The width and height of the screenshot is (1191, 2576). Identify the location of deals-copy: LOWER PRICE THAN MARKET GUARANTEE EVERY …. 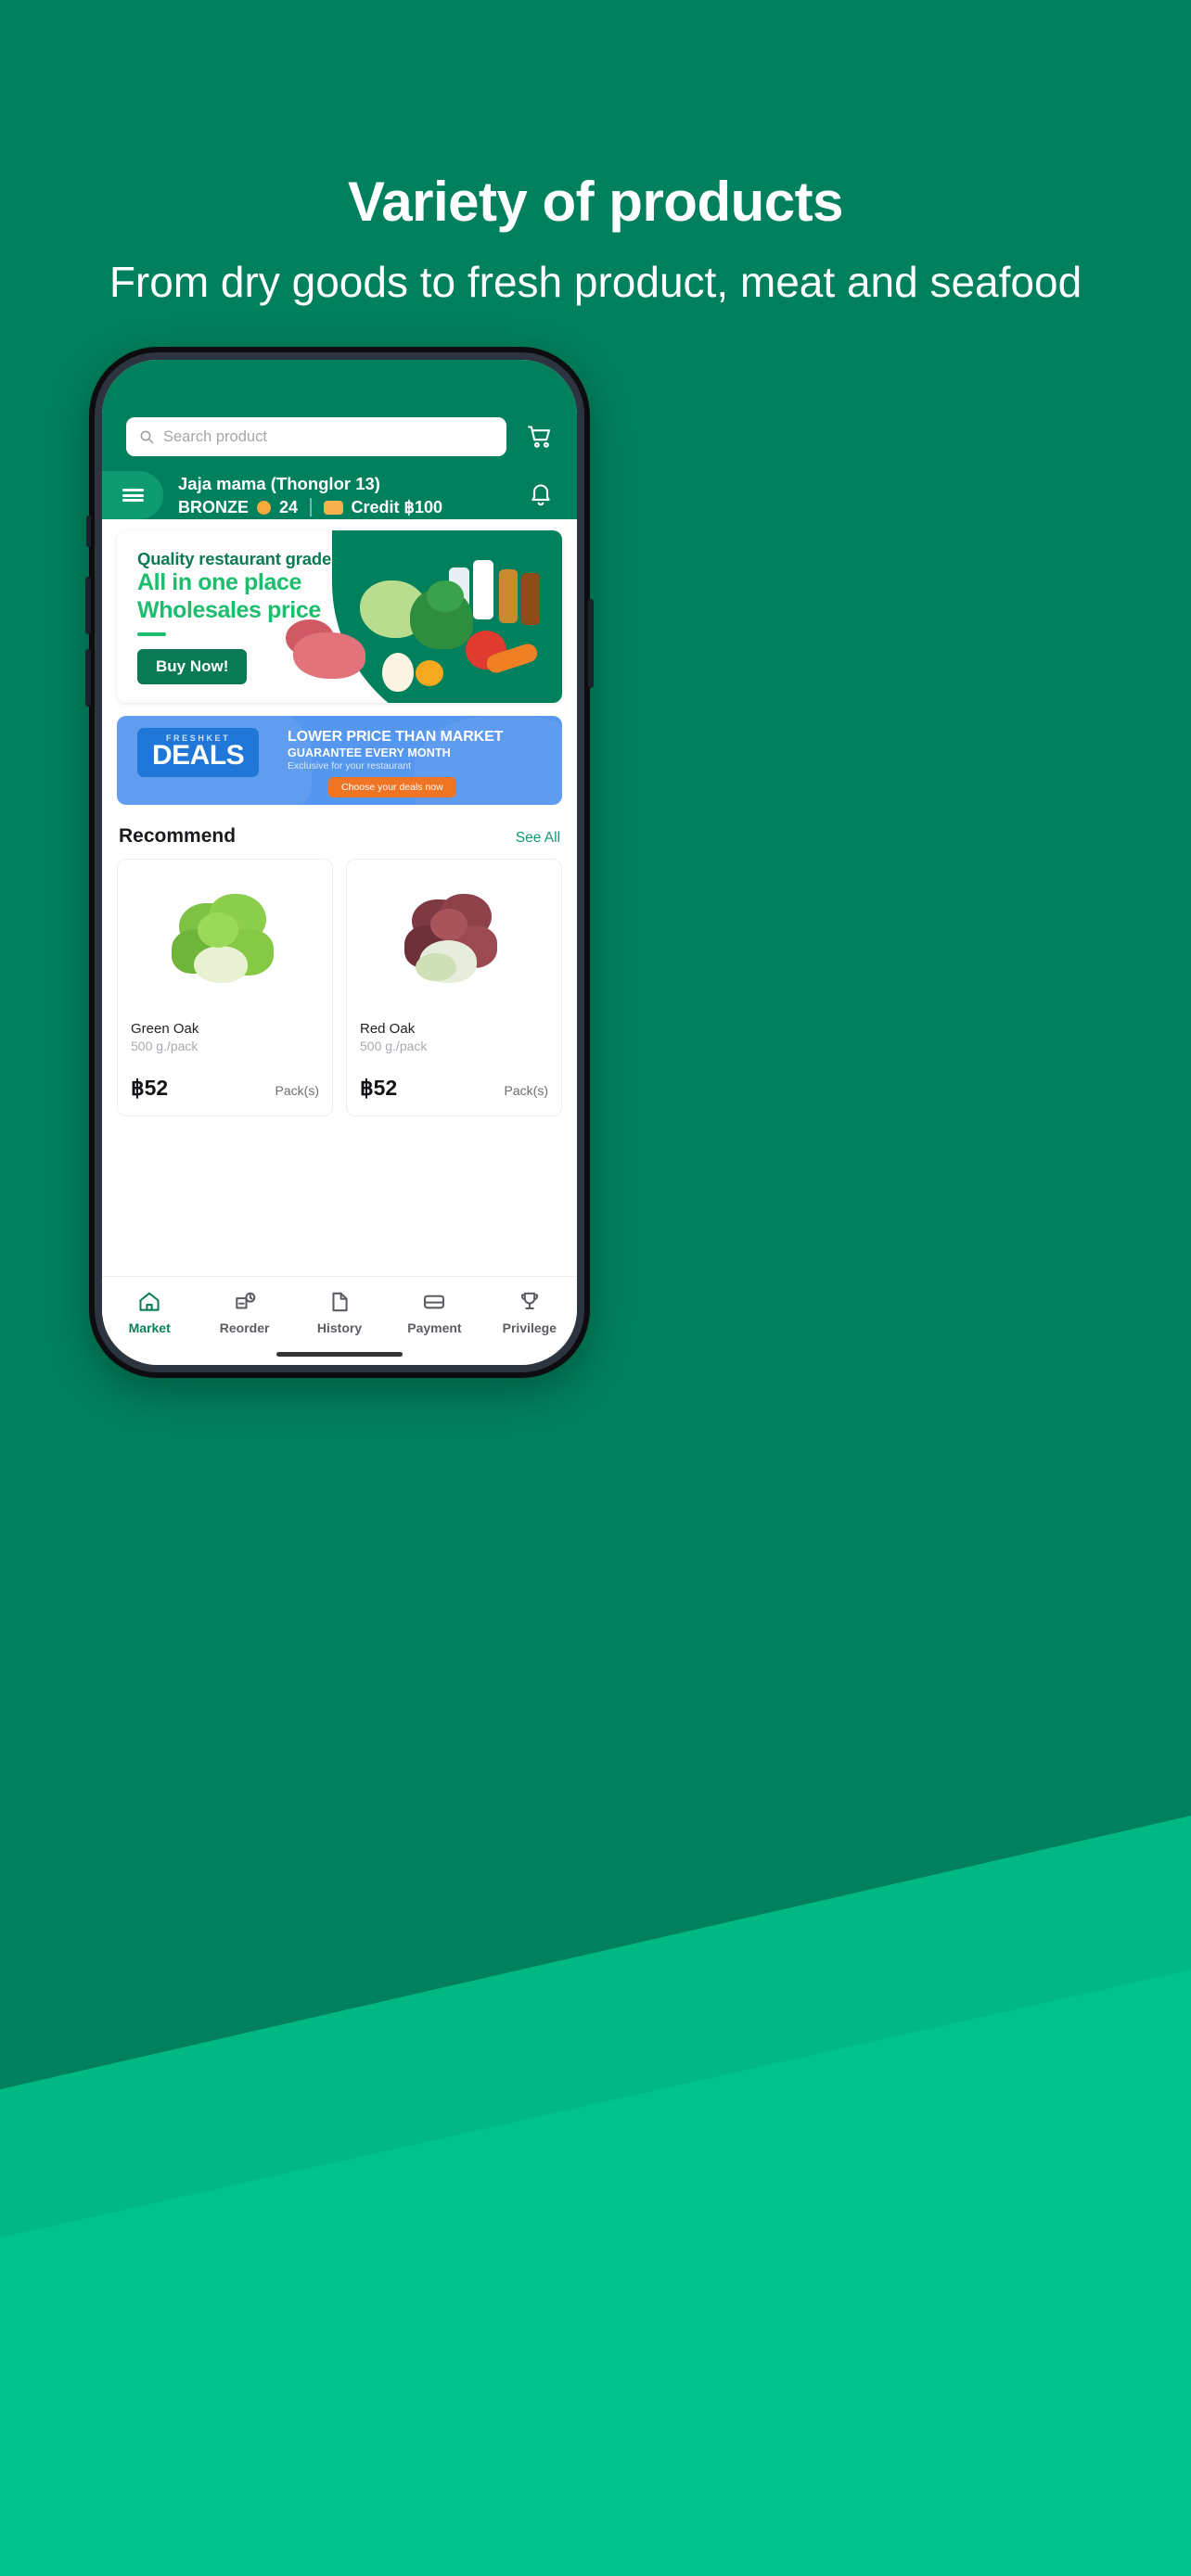
(395, 750).